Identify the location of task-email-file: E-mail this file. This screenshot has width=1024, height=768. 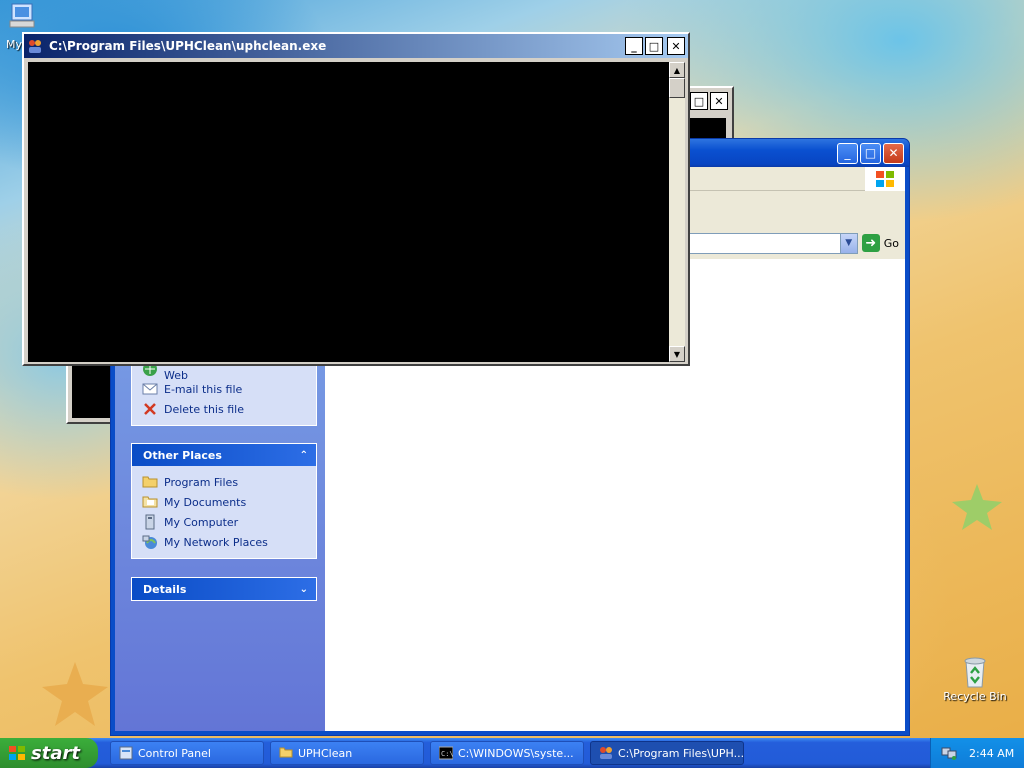
(224, 389).